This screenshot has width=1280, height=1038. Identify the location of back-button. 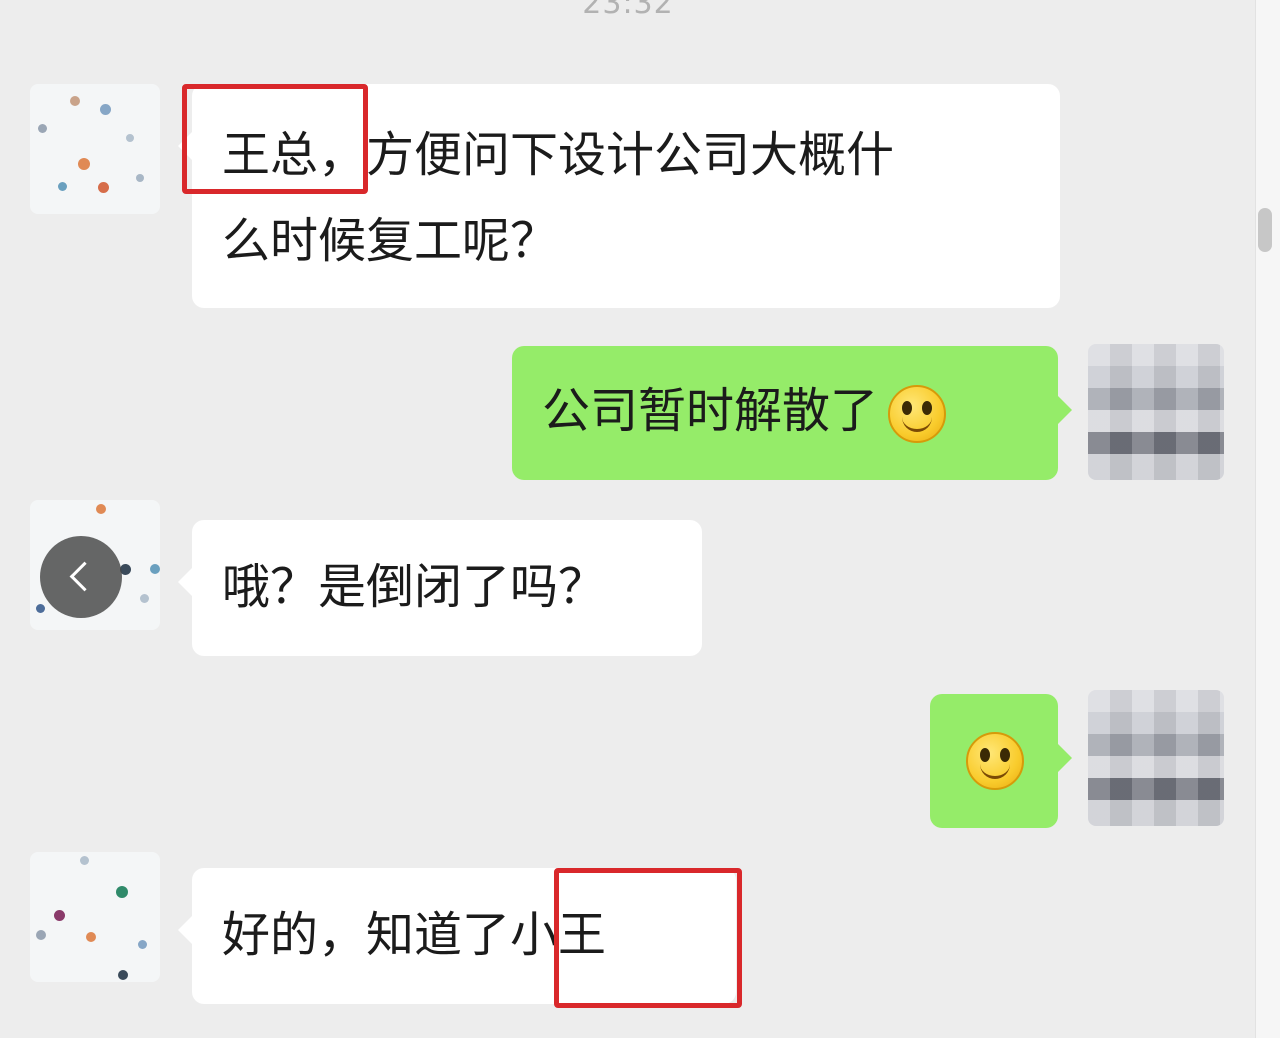
(81, 577).